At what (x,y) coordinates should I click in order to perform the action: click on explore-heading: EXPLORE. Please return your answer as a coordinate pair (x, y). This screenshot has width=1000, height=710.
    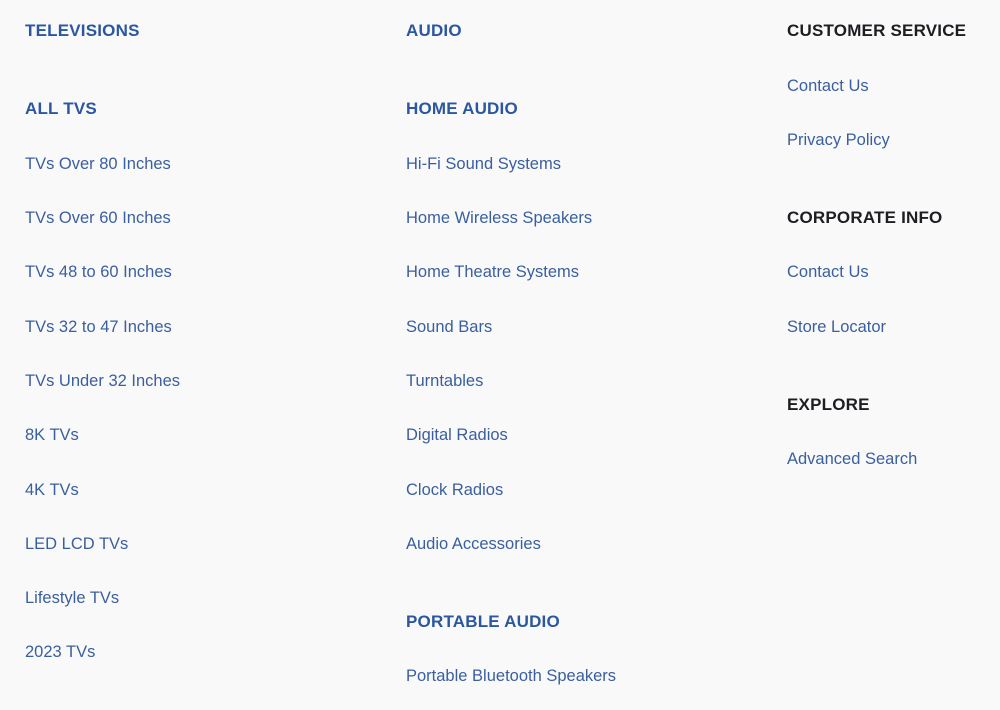
    Looking at the image, I should click on (828, 404).